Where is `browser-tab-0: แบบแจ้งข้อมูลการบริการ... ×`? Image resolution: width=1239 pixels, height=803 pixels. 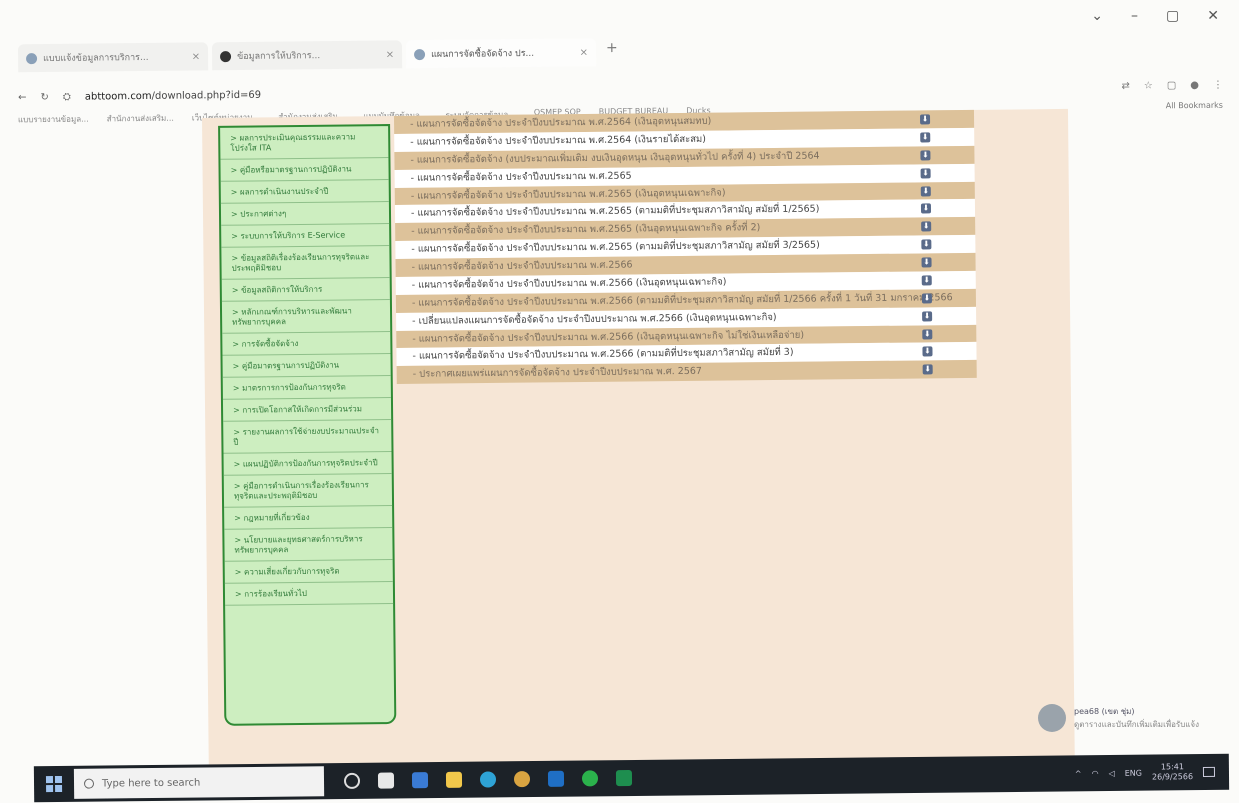
browser-tab-0: แบบแจ้งข้อมูลการบริการ... × is located at coordinates (113, 57).